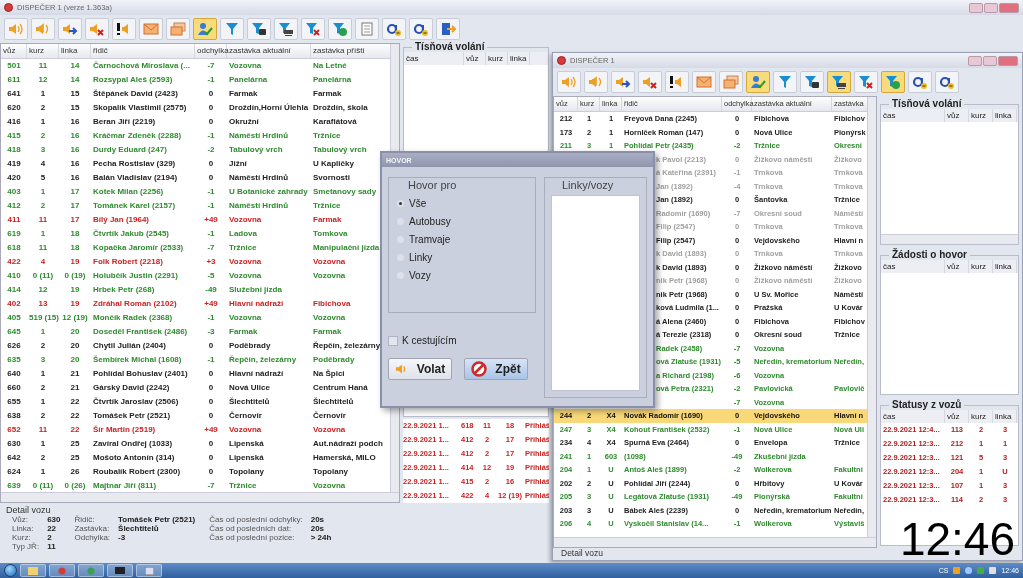 This screenshot has width=1023, height=578. I want to click on table-cell-text: 642, so click(14, 458).